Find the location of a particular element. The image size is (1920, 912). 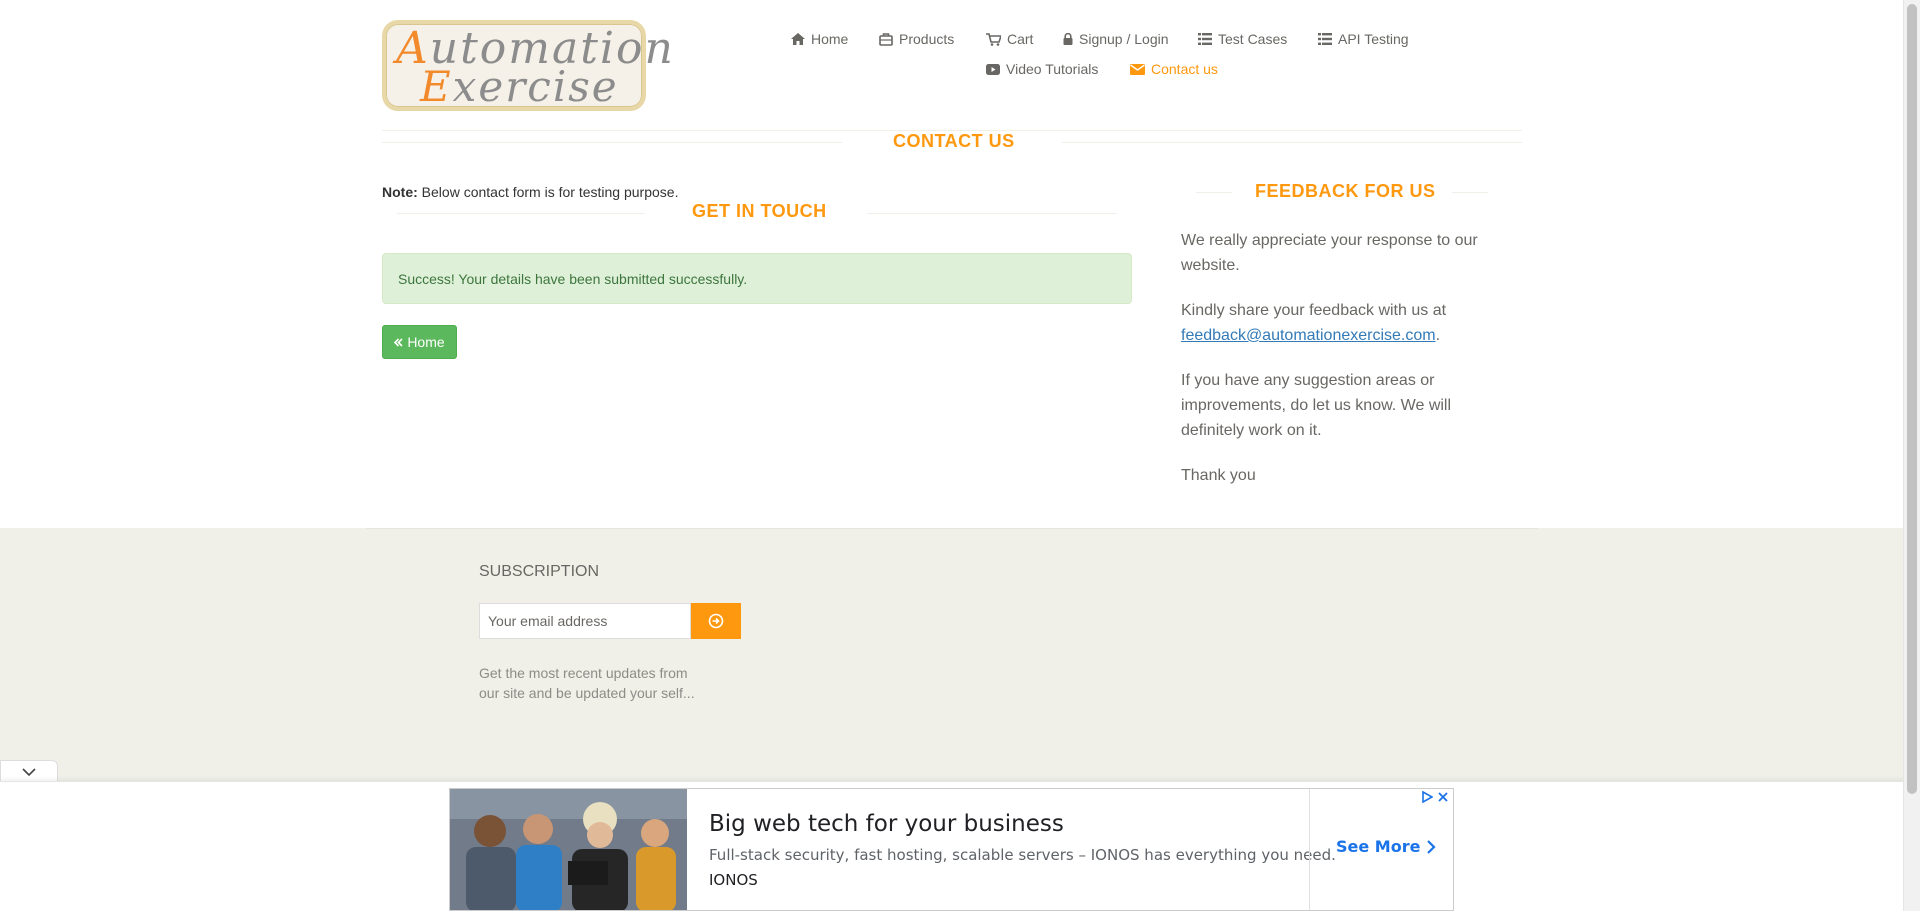

contact-title-line-left is located at coordinates (612, 142).